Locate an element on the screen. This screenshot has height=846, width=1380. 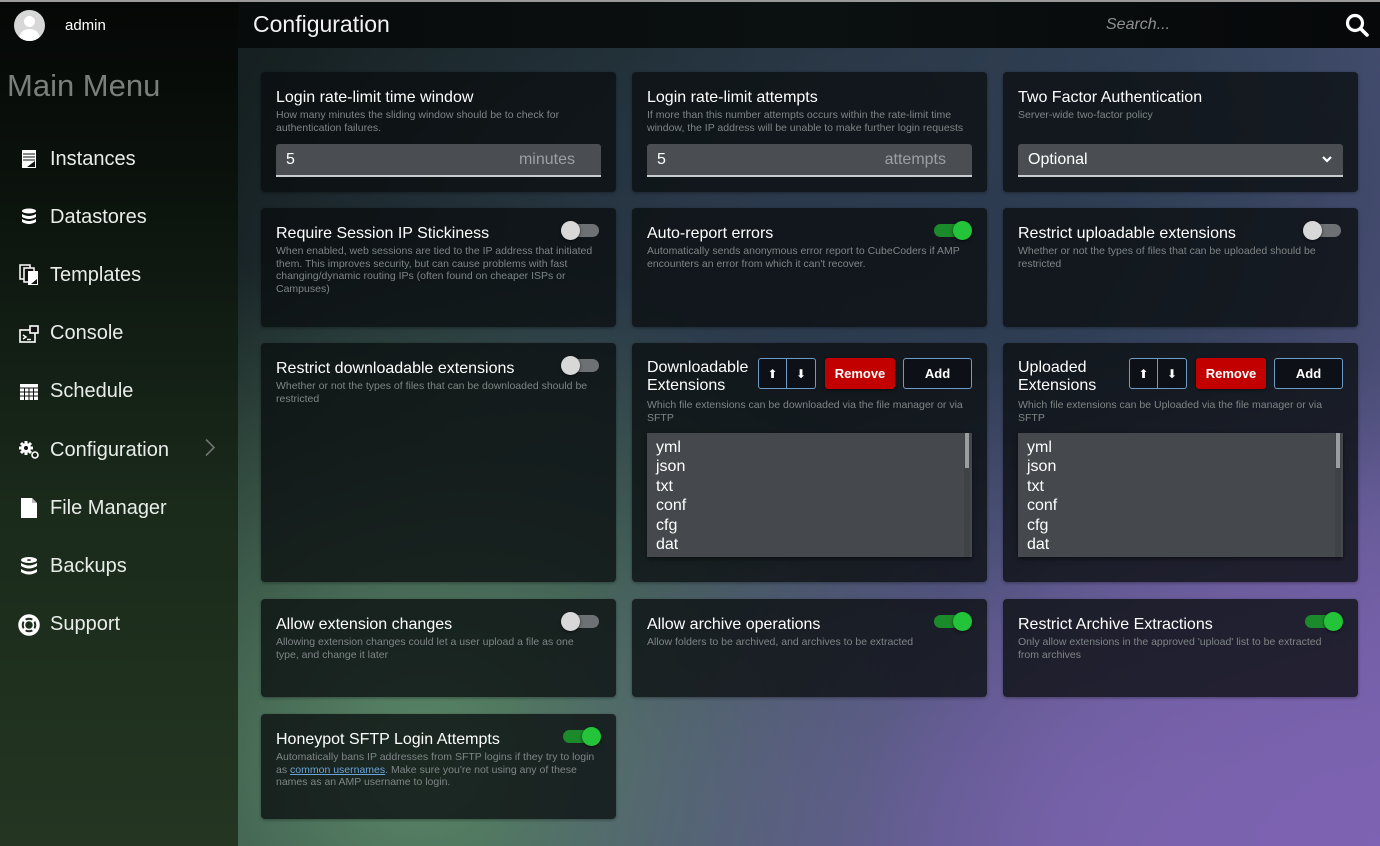
user-profile: admin is located at coordinates (60, 25).